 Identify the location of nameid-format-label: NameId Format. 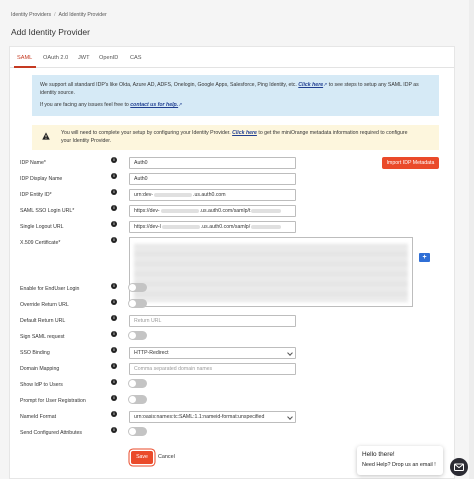
(38, 417).